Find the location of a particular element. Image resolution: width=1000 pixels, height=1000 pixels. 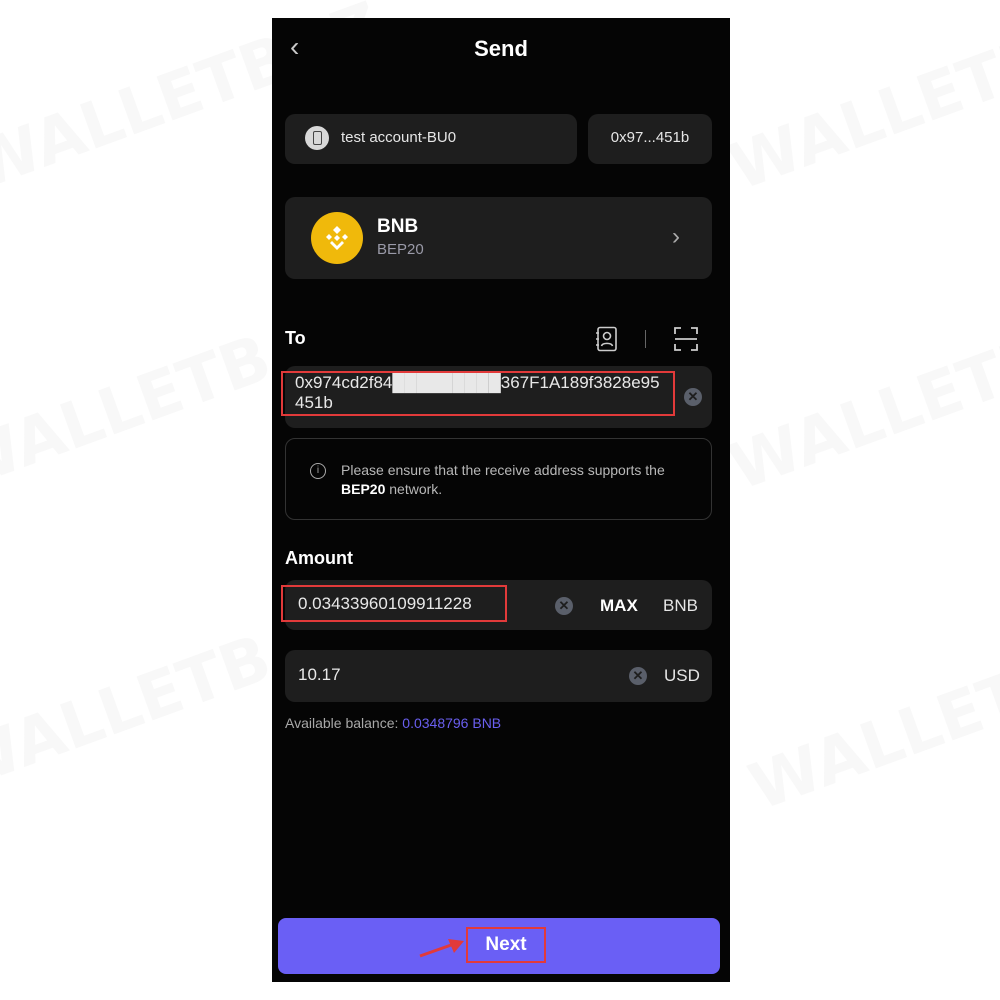

account-selector: test account-BU0 is located at coordinates (431, 139).